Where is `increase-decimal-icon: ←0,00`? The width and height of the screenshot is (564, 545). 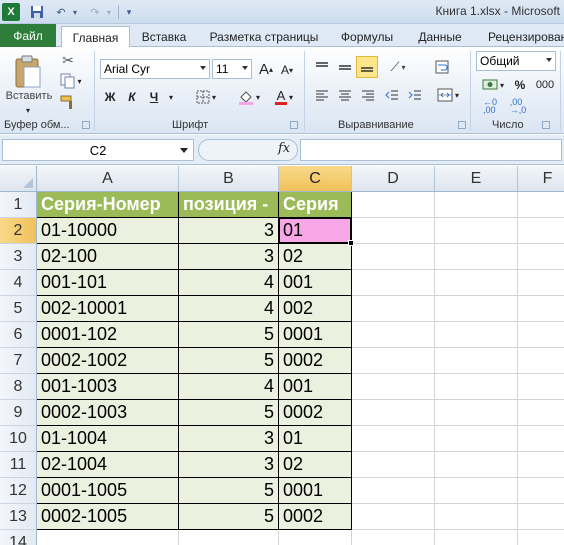 increase-decimal-icon: ←0,00 is located at coordinates (490, 106).